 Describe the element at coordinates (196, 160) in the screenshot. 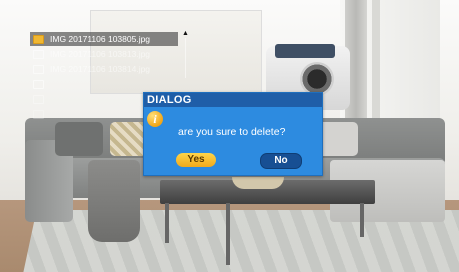

I see `yes-button: Yes` at that location.